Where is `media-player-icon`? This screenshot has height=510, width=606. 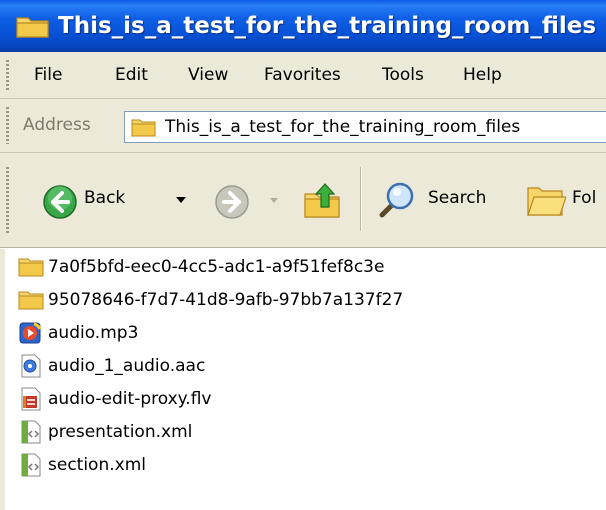
media-player-icon is located at coordinates (31, 333).